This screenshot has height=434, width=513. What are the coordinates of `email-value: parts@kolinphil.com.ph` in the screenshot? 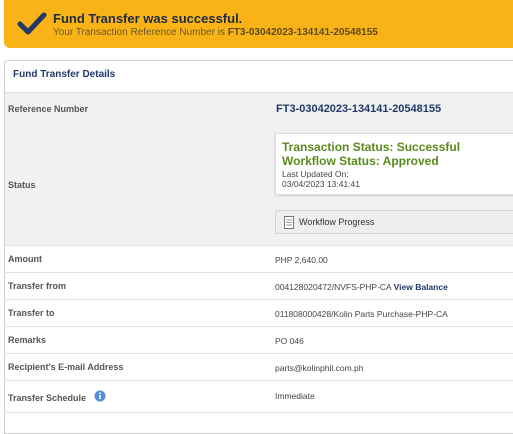 It's located at (319, 368).